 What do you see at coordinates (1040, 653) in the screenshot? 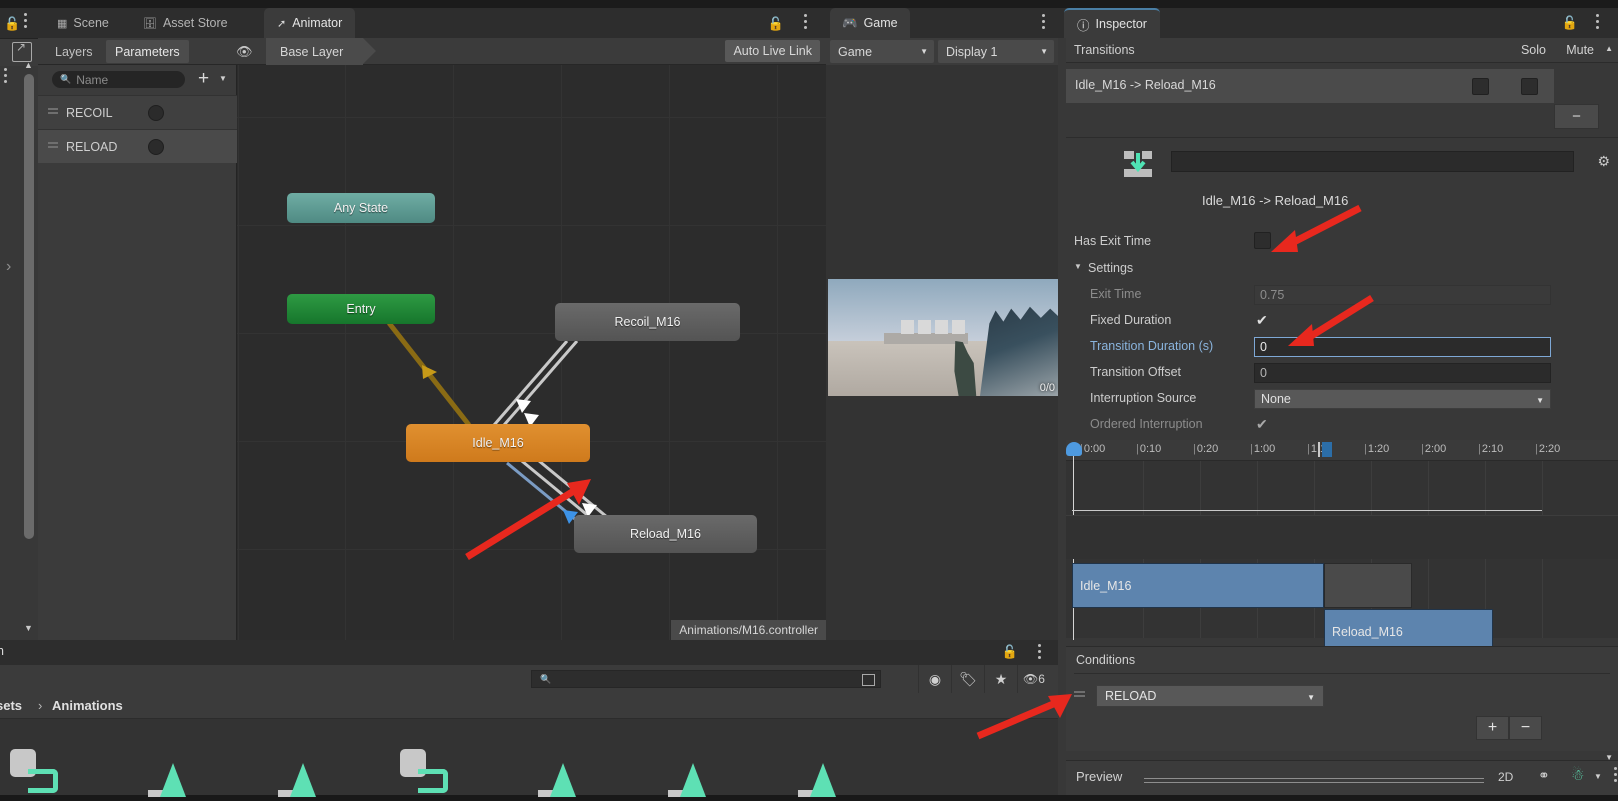
I see `project-kebab-icon` at bounding box center [1040, 653].